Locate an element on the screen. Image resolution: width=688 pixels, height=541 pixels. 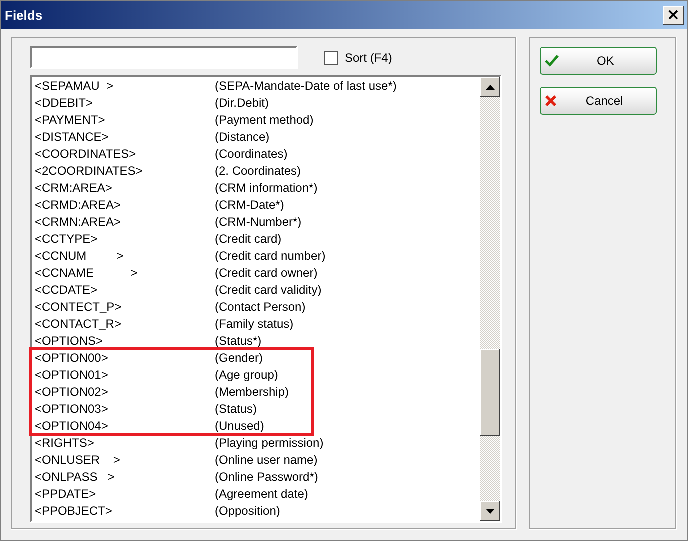
field-description: (Membership) is located at coordinates (252, 391).